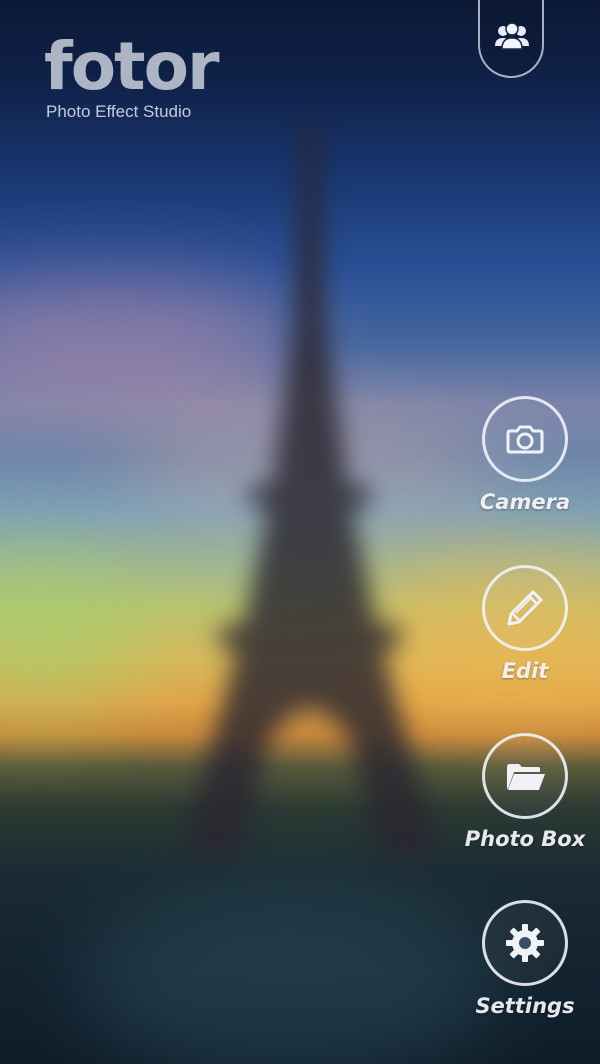 This screenshot has height=1064, width=600. I want to click on photo-box-circle, so click(525, 776).